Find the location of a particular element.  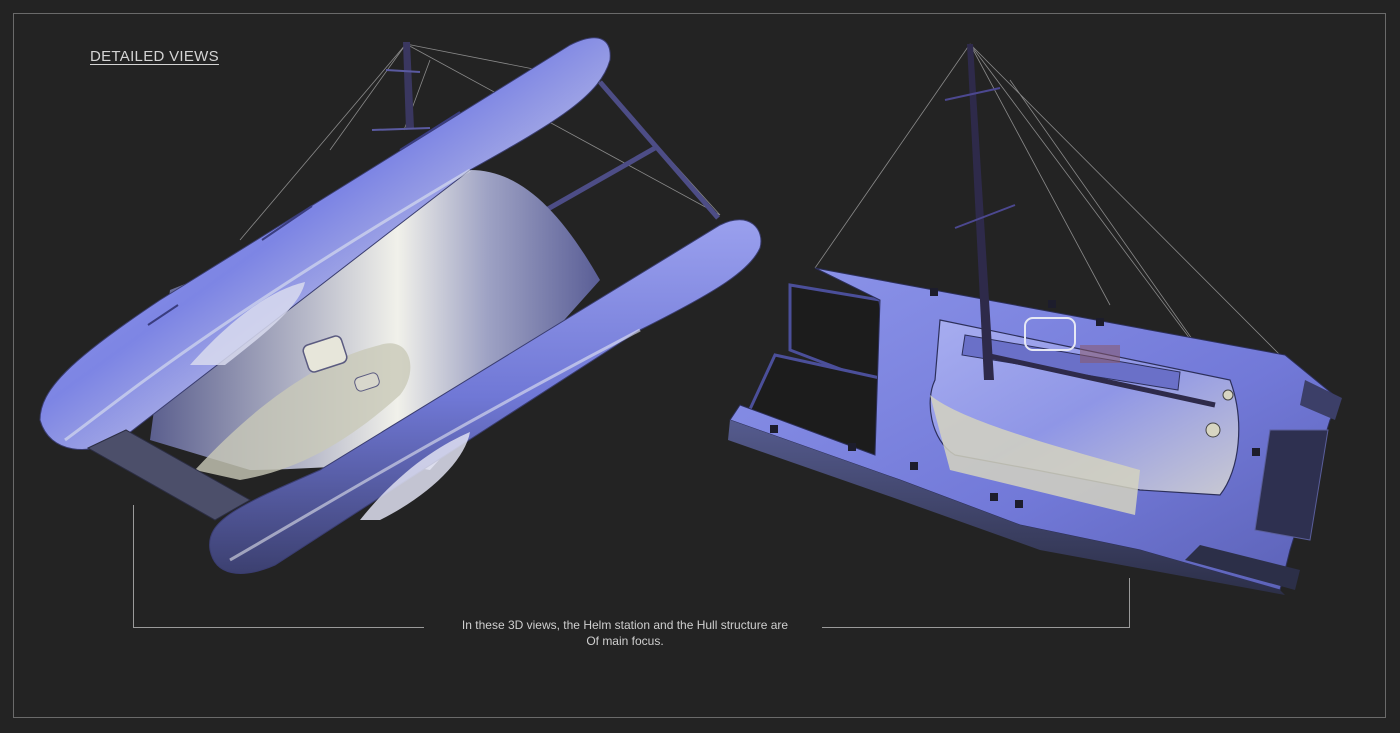

mast is located at coordinates (401, 86).